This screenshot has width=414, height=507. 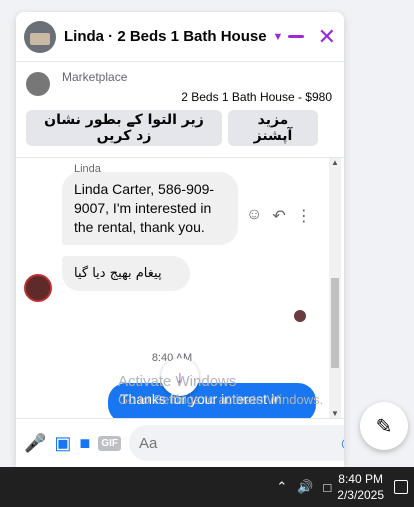 What do you see at coordinates (327, 36) in the screenshot?
I see `close-icon: ✕` at bounding box center [327, 36].